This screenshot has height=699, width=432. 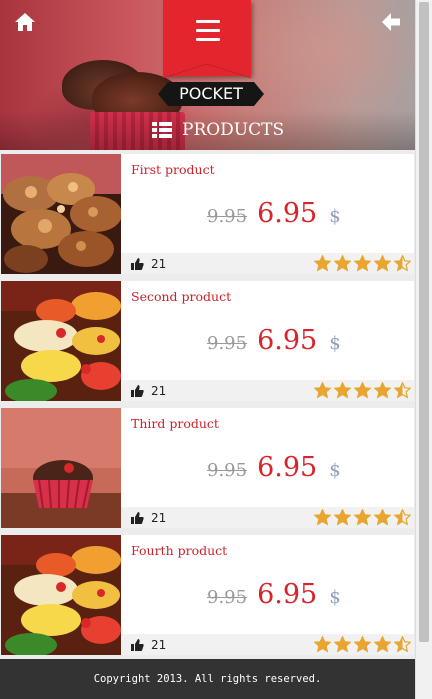 I want to click on product-info: Second product 9.95 6.95 $ 21, so click(x=267, y=341).